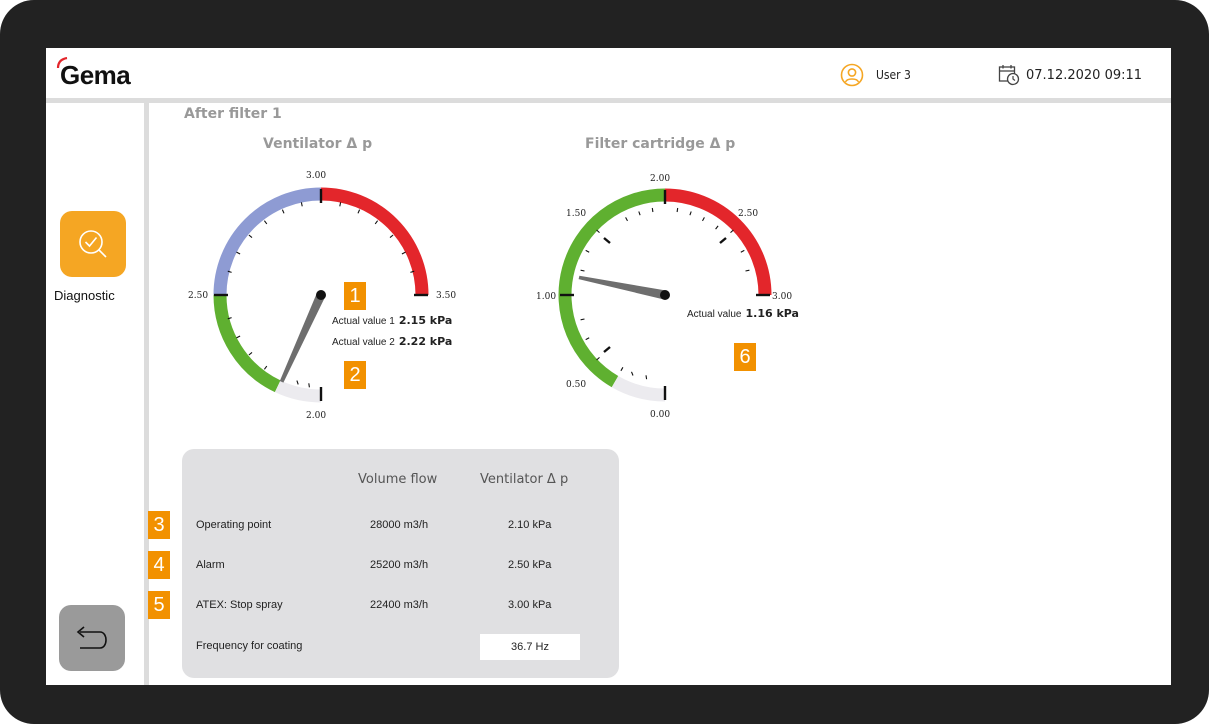 The height and width of the screenshot is (724, 1209). Describe the element at coordinates (446, 296) in the screenshot. I see `ventilator-tick-label: 3.50` at that location.